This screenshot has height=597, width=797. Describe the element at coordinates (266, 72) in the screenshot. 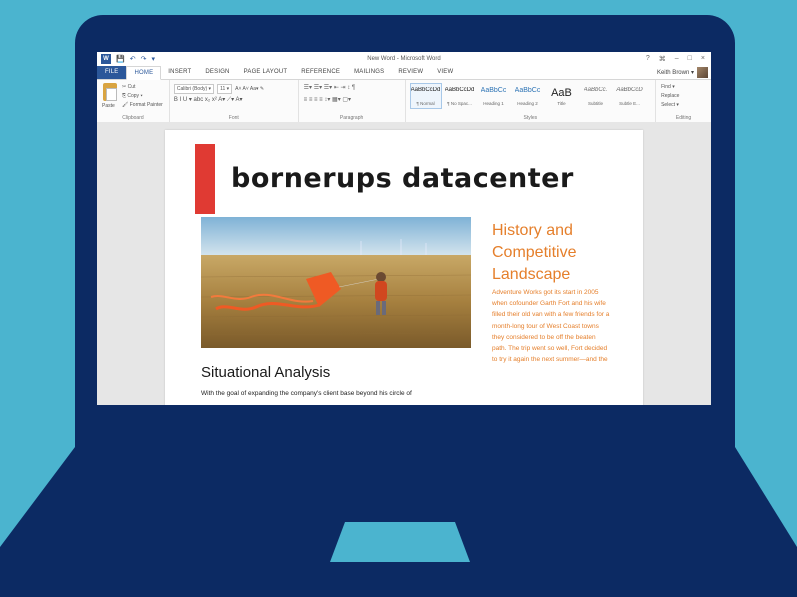

I see `tab-page-layout: PAGE LAYOUT` at that location.